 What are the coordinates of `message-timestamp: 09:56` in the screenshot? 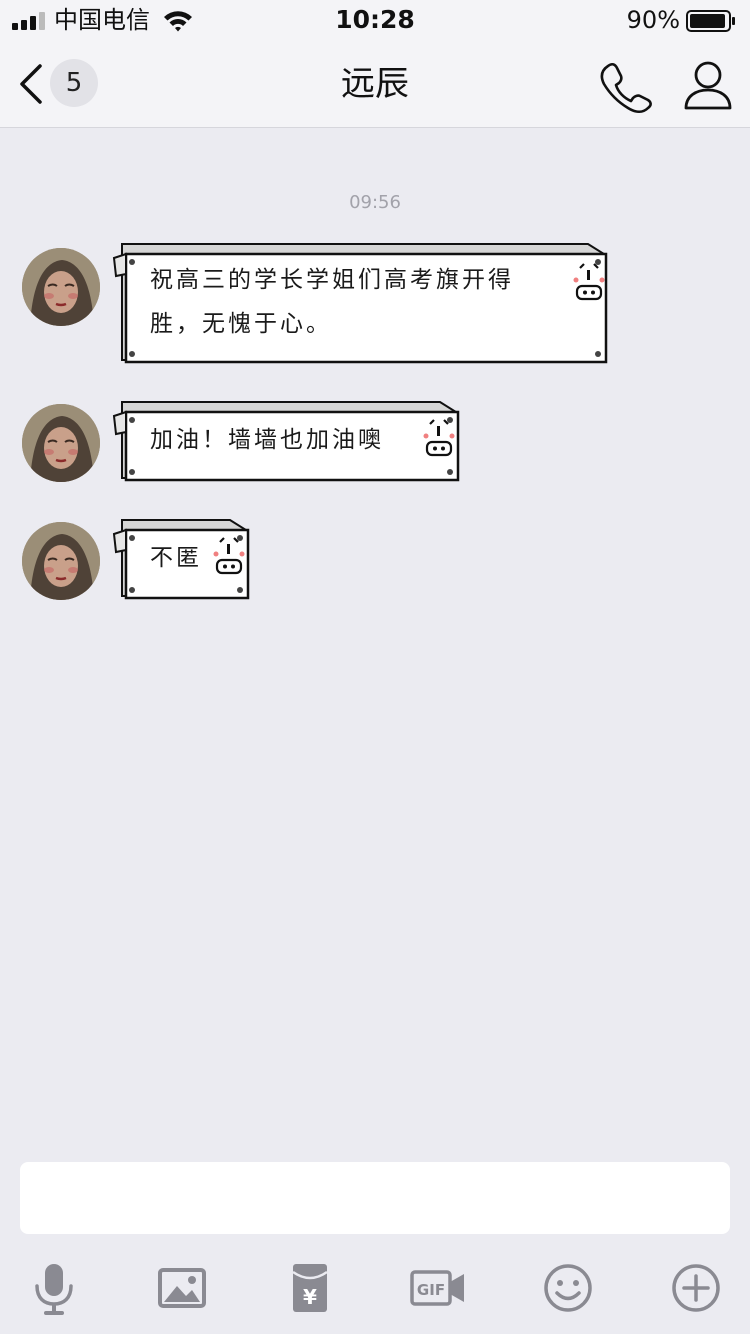 It's located at (375, 202).